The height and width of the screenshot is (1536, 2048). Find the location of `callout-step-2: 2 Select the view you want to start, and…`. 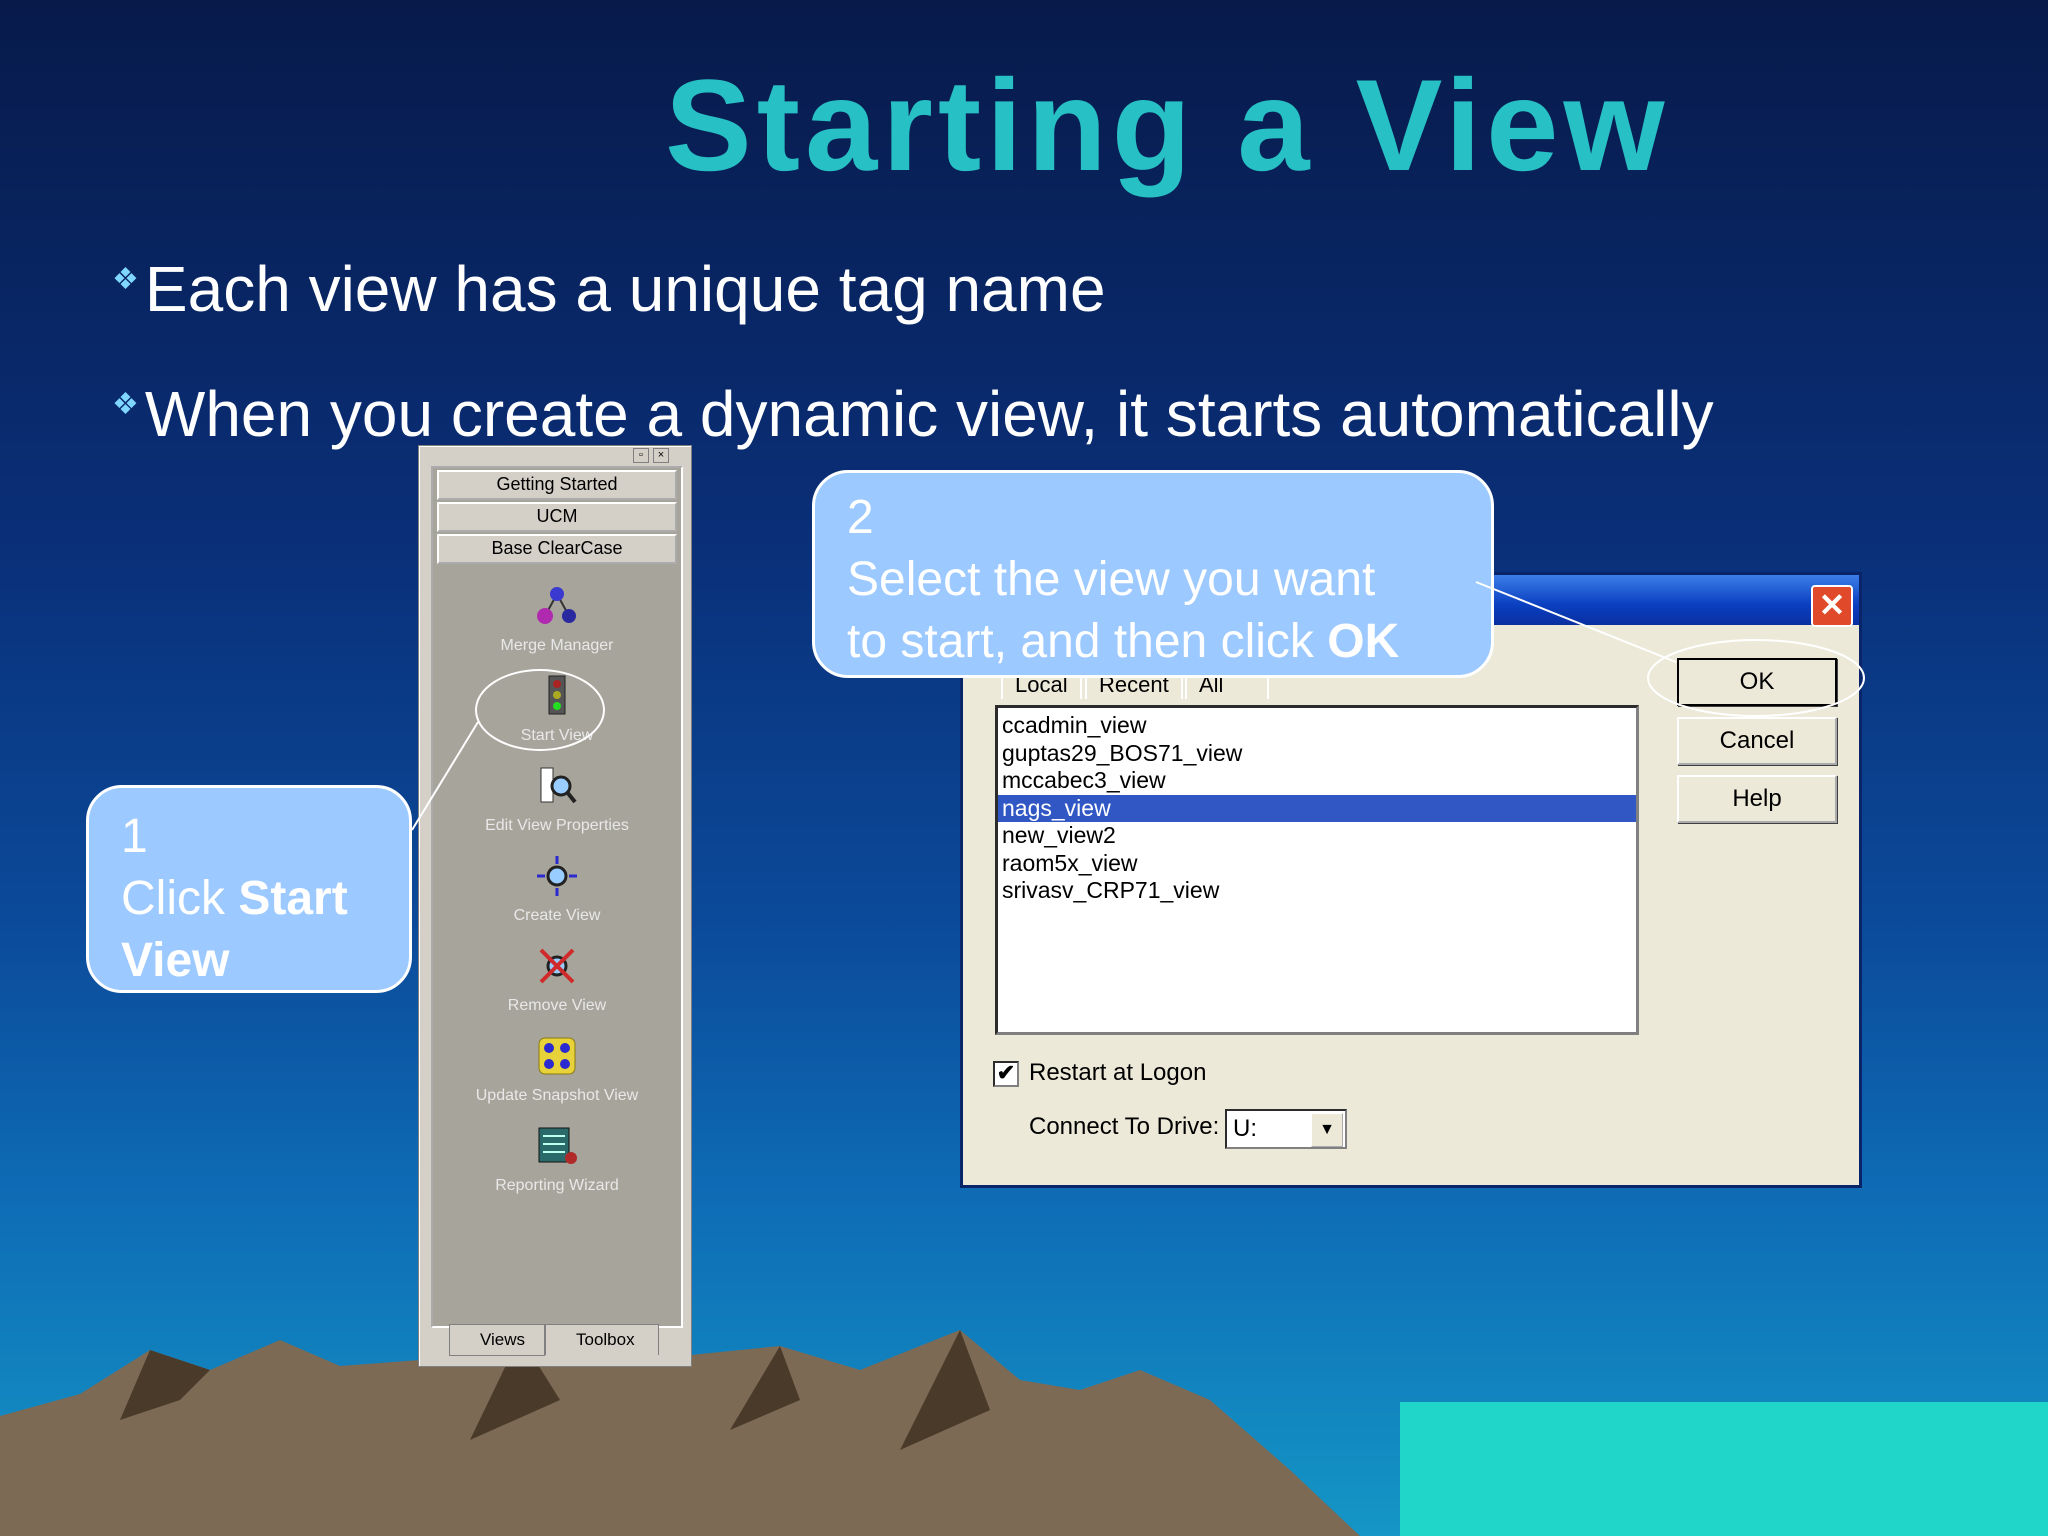

callout-step-2: 2 Select the view you want to start, and… is located at coordinates (1153, 574).